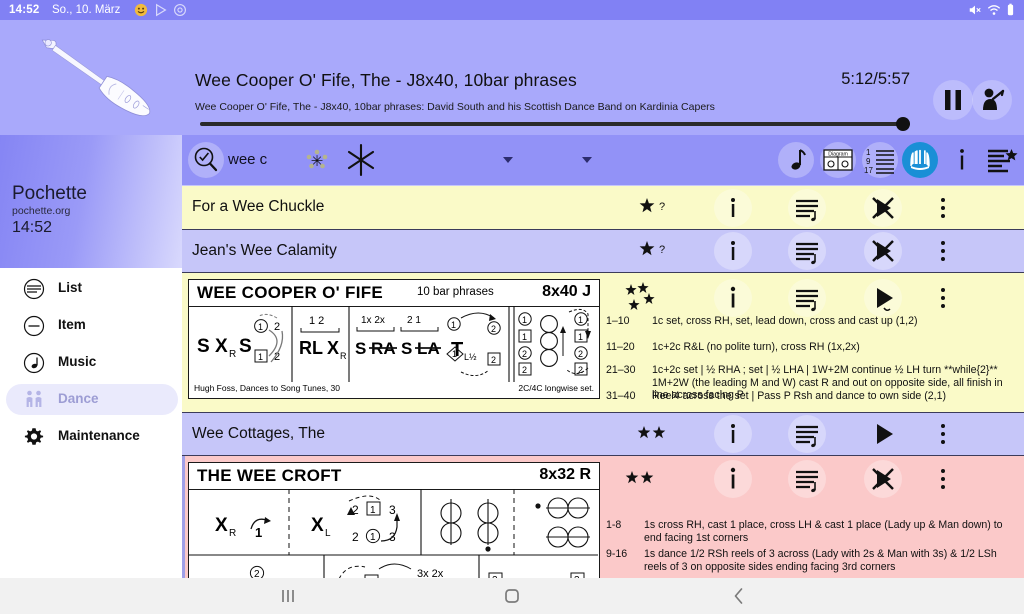  What do you see at coordinates (24, 10) in the screenshot?
I see `status-bar-time: 14:52` at bounding box center [24, 10].